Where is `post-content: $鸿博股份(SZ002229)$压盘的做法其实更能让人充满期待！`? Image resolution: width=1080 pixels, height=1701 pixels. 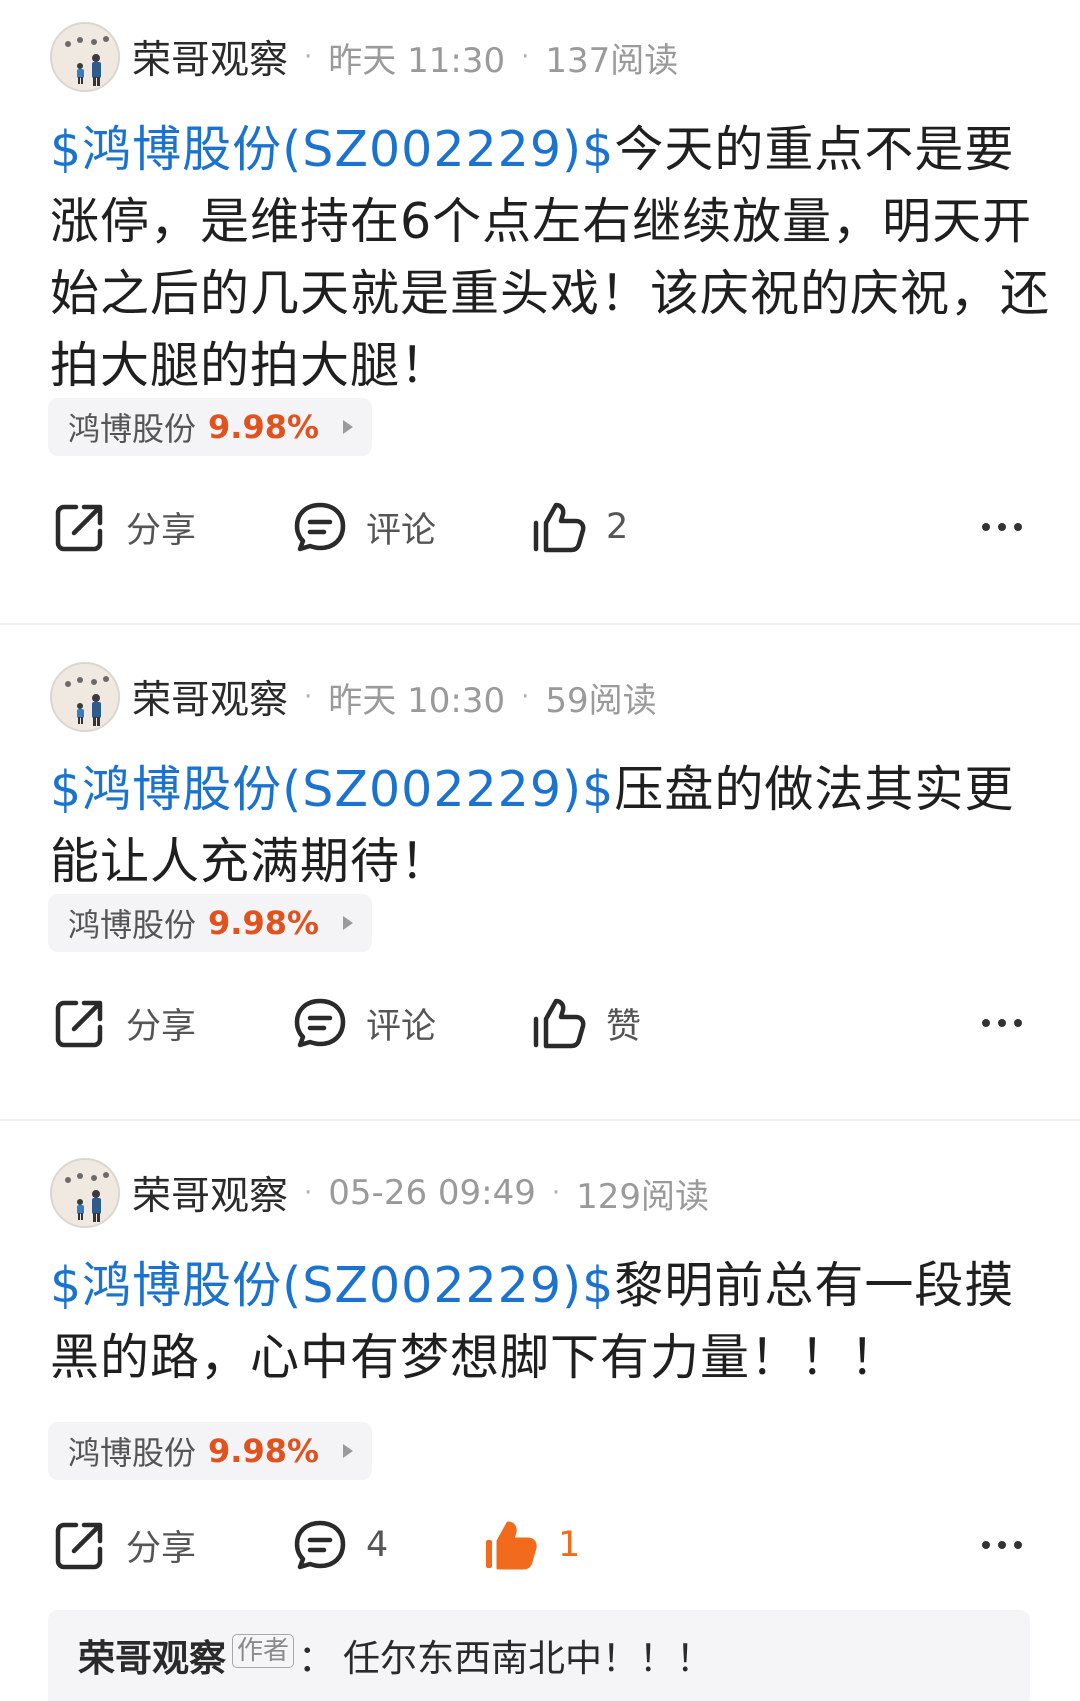 post-content: $鸿博股份(SZ002229)$压盘的做法其实更能让人充满期待！ is located at coordinates (550, 826).